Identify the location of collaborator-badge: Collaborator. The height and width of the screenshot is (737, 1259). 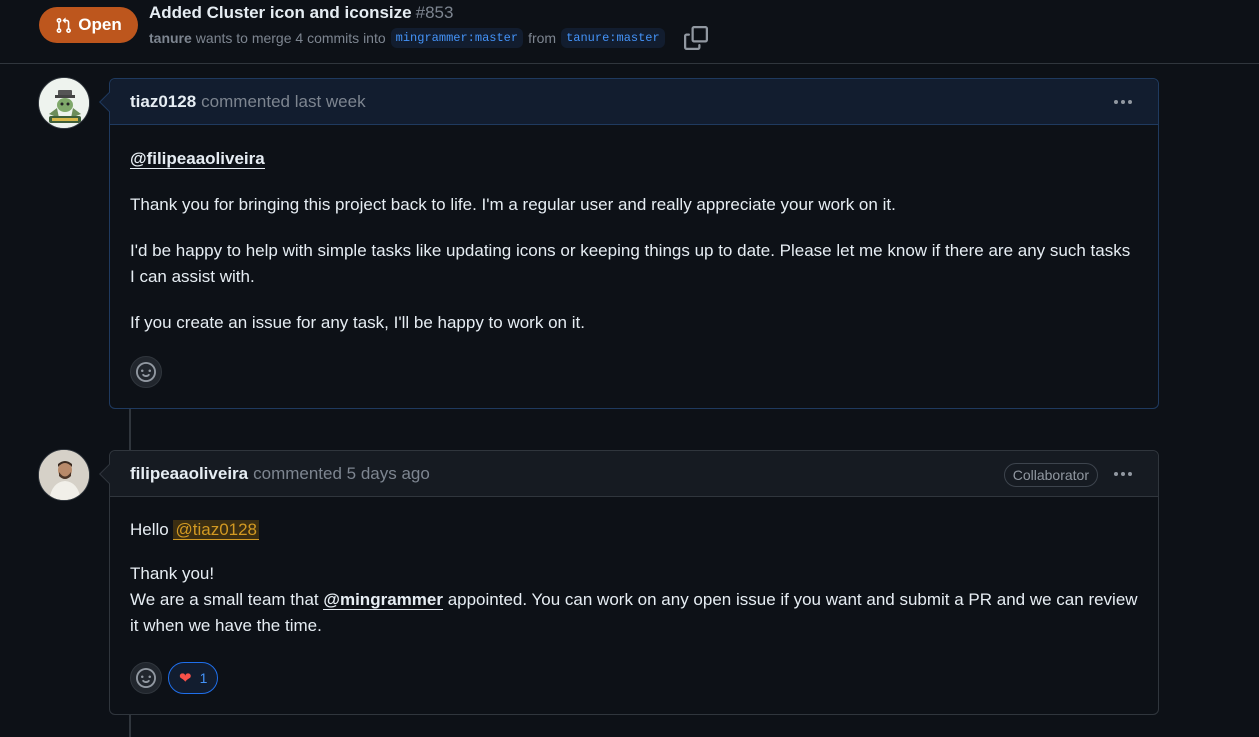
(1050, 475).